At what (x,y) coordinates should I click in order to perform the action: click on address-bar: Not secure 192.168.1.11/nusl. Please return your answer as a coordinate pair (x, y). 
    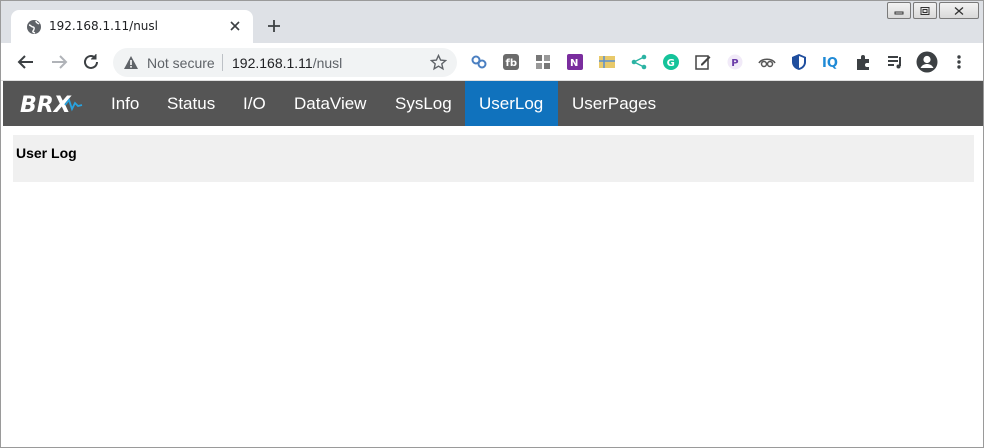
    Looking at the image, I should click on (285, 62).